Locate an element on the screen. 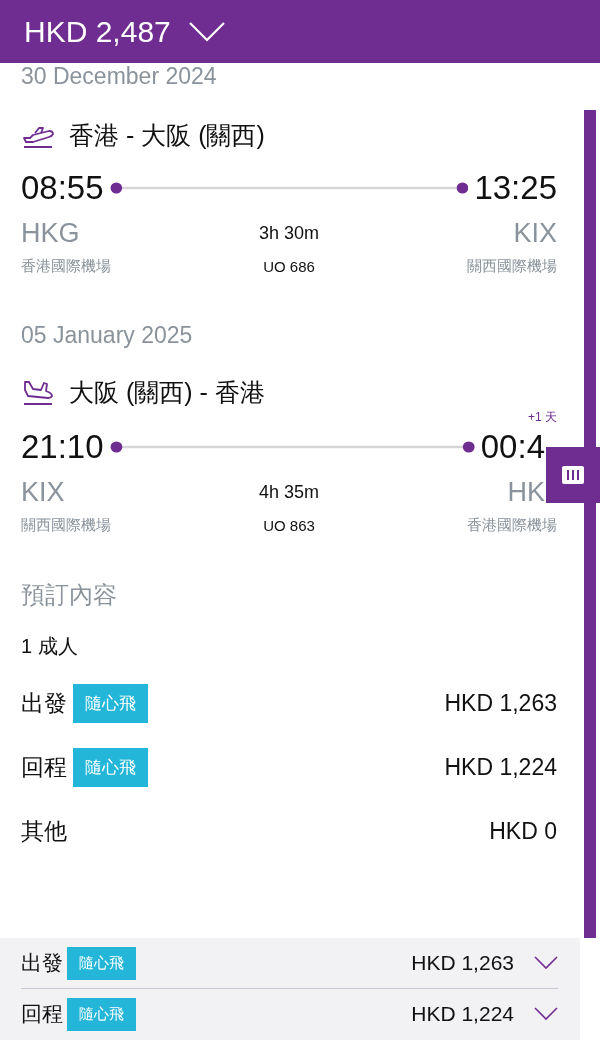  origin-airport: 關西國際機場 is located at coordinates (66, 525).